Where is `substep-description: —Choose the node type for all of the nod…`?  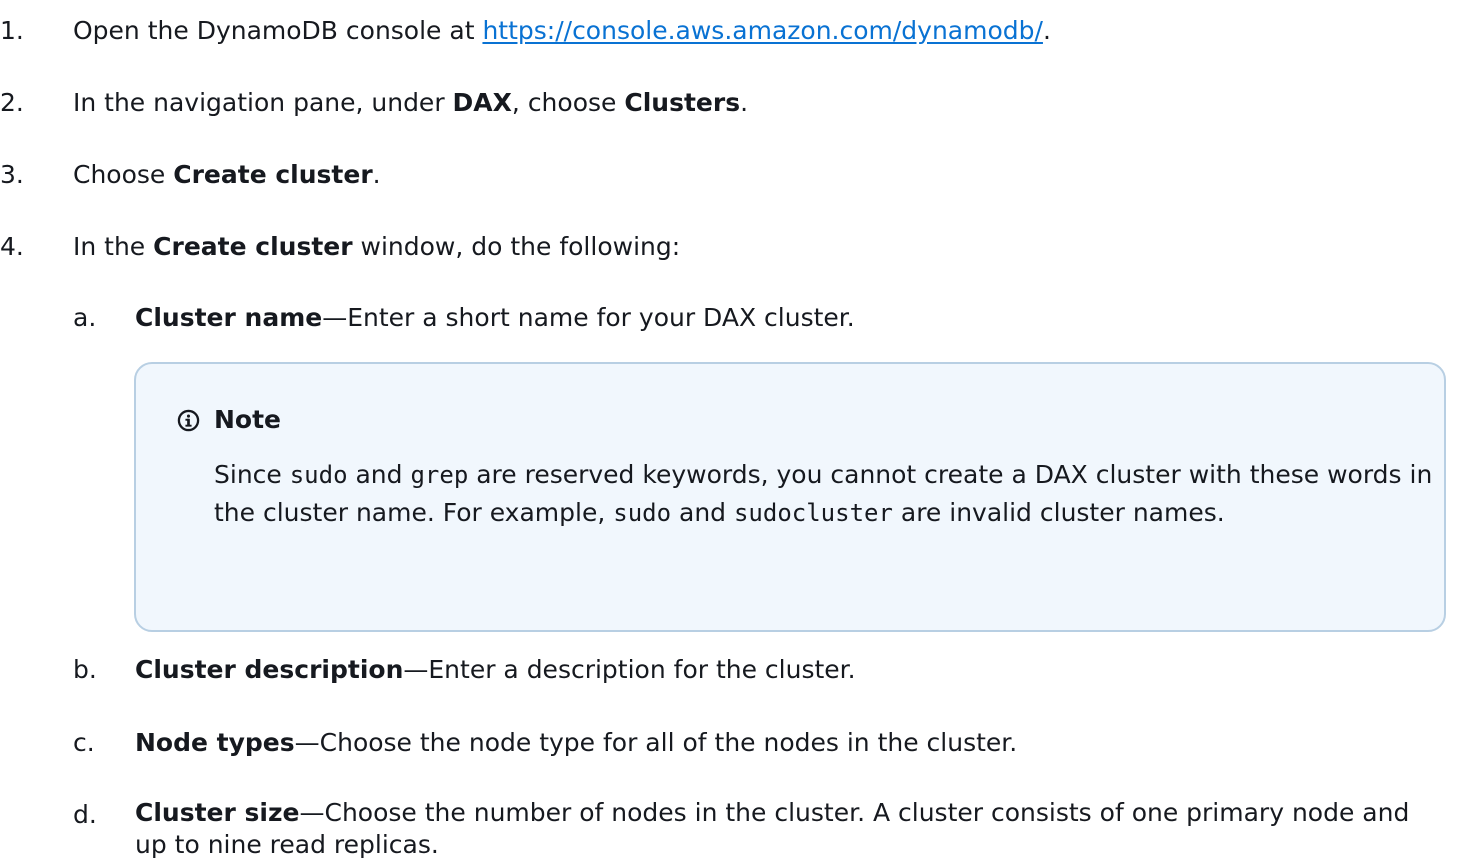
substep-description: —Choose the node type for all of the nod… is located at coordinates (656, 742).